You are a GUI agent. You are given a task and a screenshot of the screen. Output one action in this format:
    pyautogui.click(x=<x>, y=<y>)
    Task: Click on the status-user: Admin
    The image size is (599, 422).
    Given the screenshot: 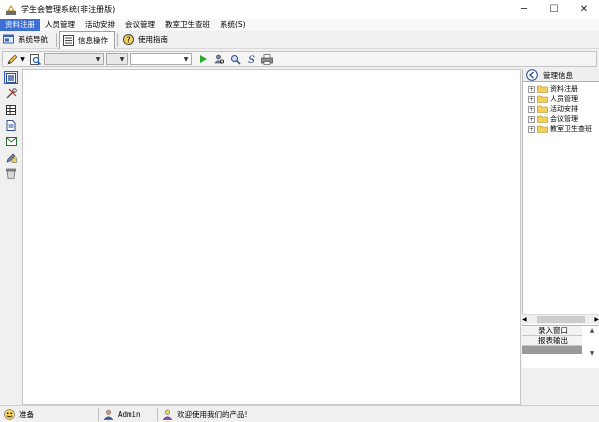 What is the action you would take?
    pyautogui.click(x=128, y=414)
    